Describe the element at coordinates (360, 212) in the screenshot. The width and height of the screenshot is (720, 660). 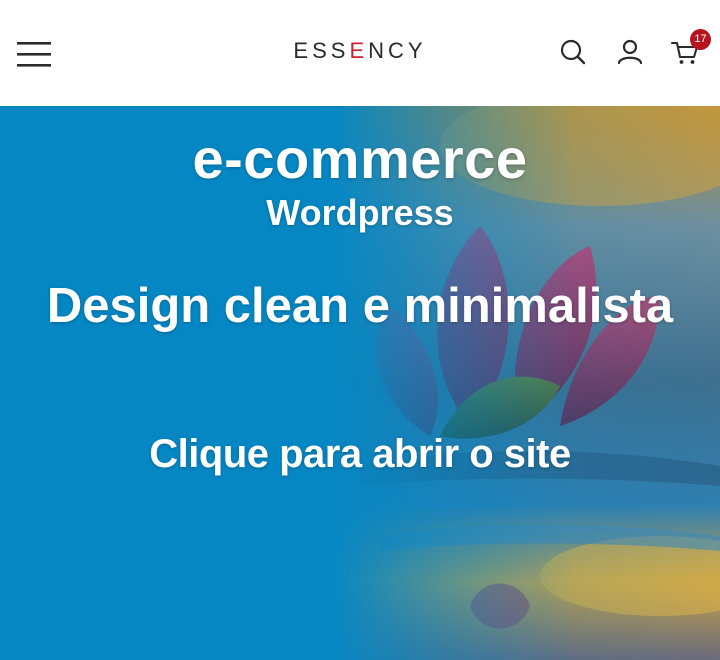
I see `hero-subtitle: Wordpress` at that location.